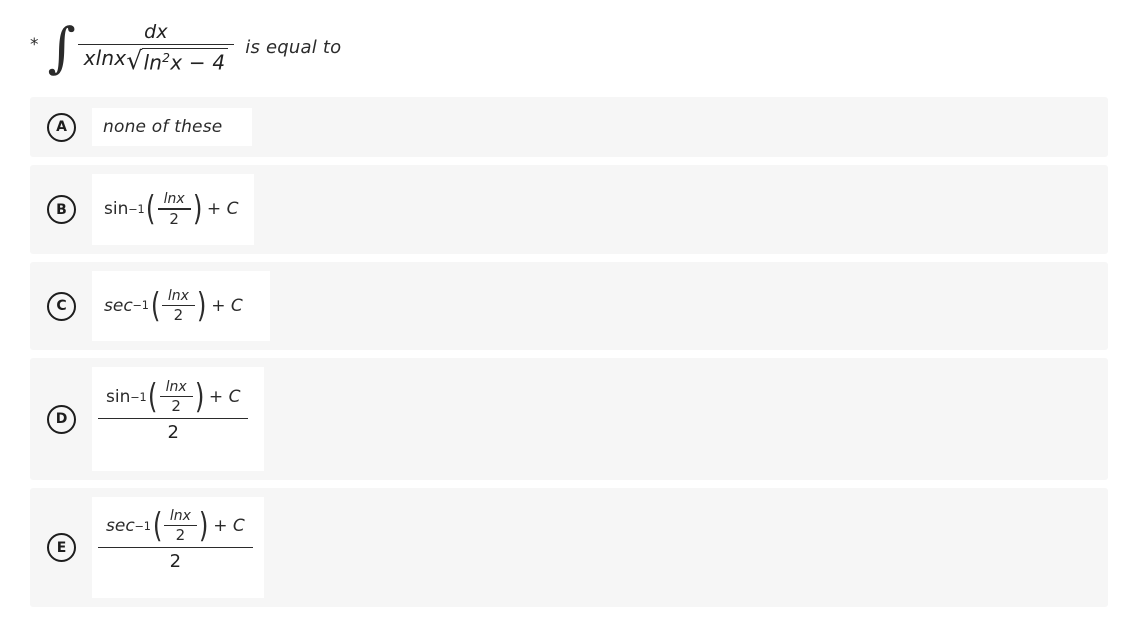 This screenshot has width=1136, height=637. What do you see at coordinates (151, 209) in the screenshot?
I see `paren-open-b: (` at bounding box center [151, 209].